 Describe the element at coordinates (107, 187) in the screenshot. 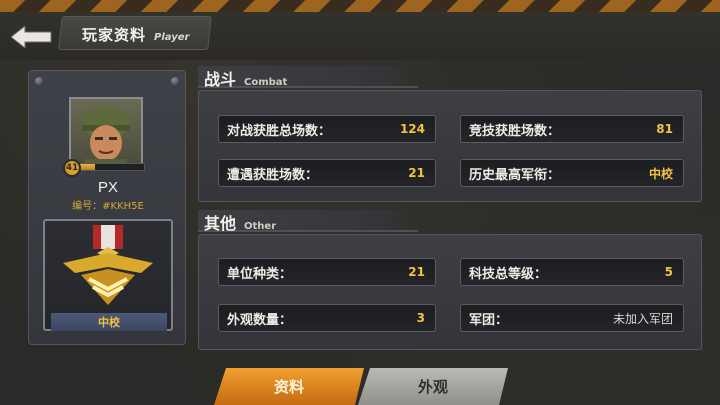

I see `player-name: PX` at that location.